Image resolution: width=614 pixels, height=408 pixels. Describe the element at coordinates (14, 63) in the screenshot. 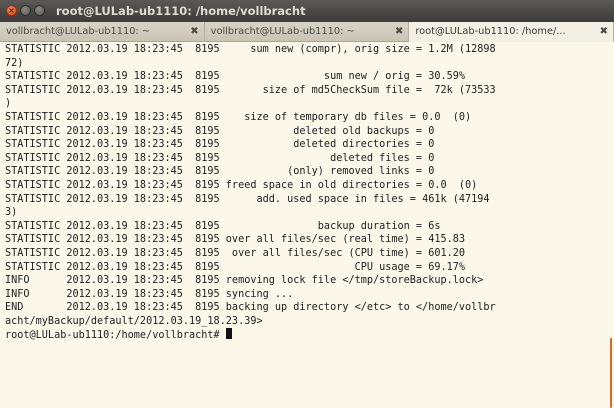

I see `output-line: 72)` at that location.